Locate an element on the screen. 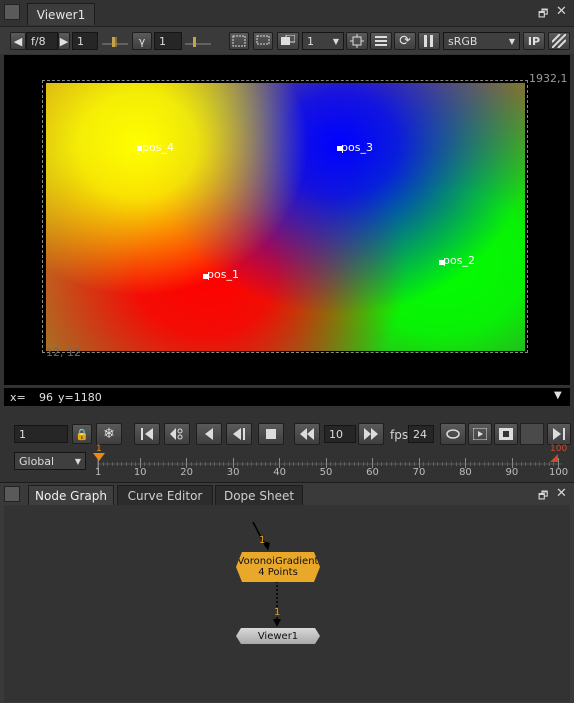 This screenshot has height=703, width=574. proxy-button is located at coordinates (263, 41).